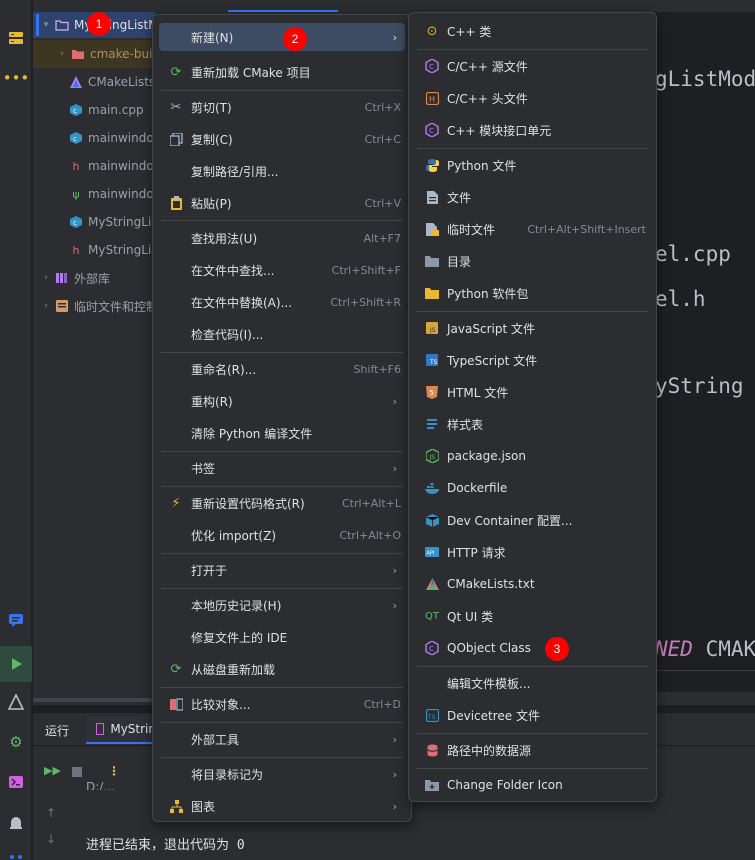 The image size is (755, 860). I want to click on new-qt-ui-class: QT Qt UI 类, so click(532, 616).